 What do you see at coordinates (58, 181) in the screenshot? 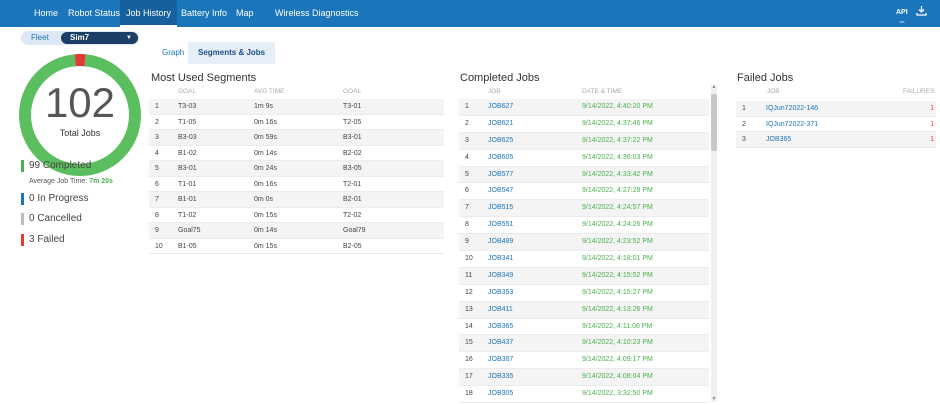
I see `avg-label: Average Job Time:` at bounding box center [58, 181].